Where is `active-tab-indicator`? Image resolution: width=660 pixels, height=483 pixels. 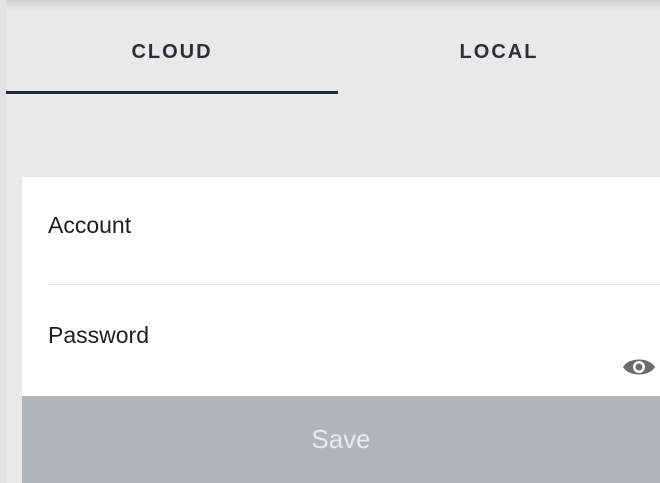
active-tab-indicator is located at coordinates (172, 92).